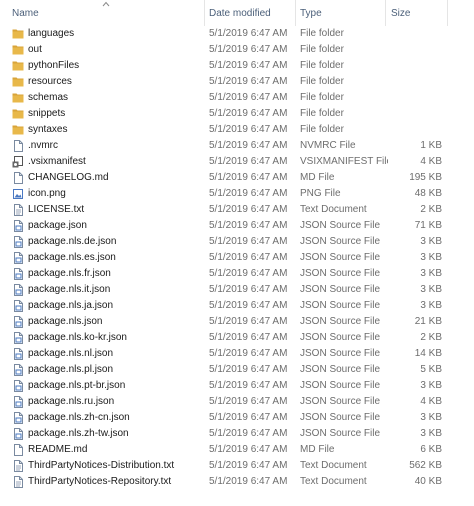 The width and height of the screenshot is (474, 506). I want to click on file-name: LICENSE.txt, so click(56, 209).